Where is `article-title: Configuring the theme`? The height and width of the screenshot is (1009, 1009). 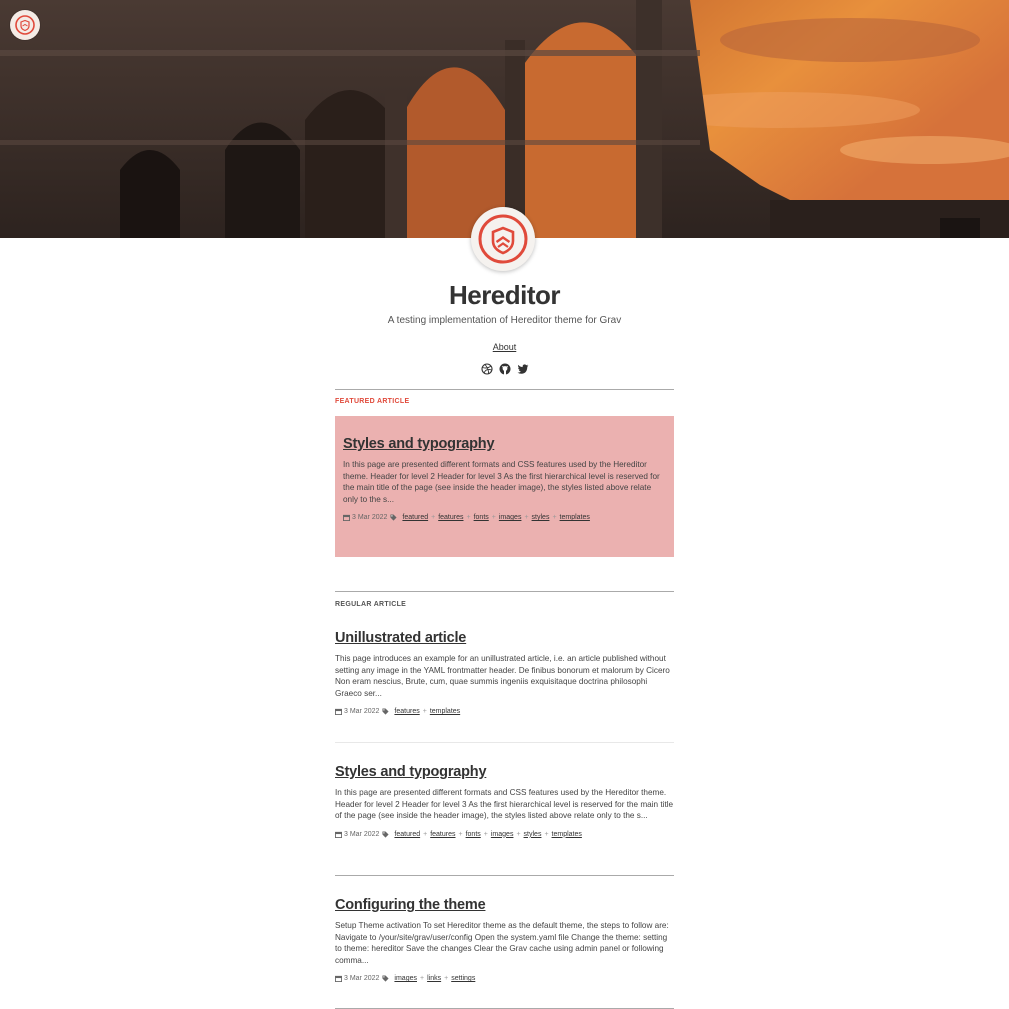 article-title: Configuring the theme is located at coordinates (504, 905).